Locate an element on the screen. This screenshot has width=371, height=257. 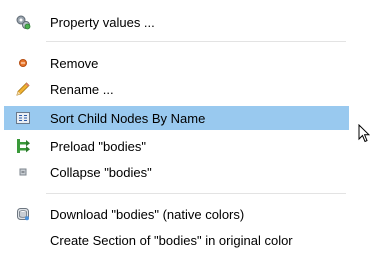
menu-item-sort-child-nodes: Sort Child Nodes By Name is located at coordinates (176, 118).